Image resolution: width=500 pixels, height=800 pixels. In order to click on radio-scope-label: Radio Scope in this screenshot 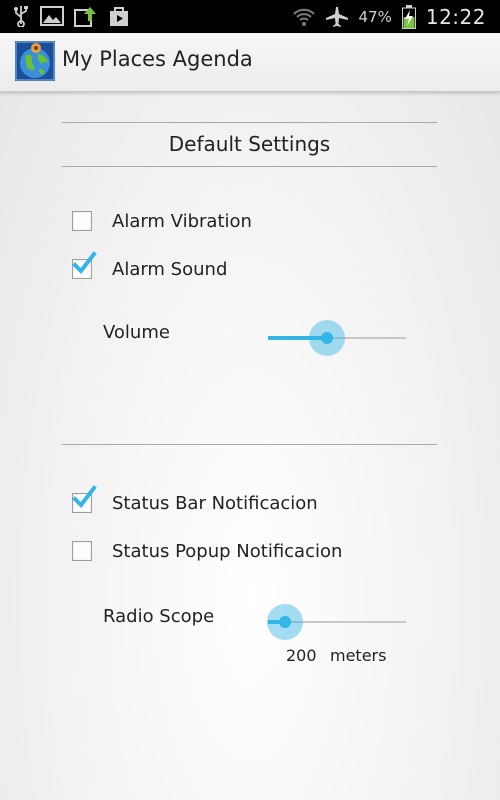, I will do `click(159, 616)`.